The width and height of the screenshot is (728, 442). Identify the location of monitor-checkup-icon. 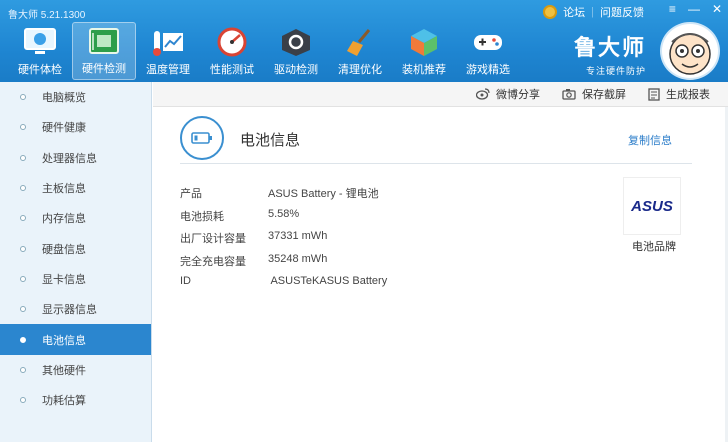
(40, 42).